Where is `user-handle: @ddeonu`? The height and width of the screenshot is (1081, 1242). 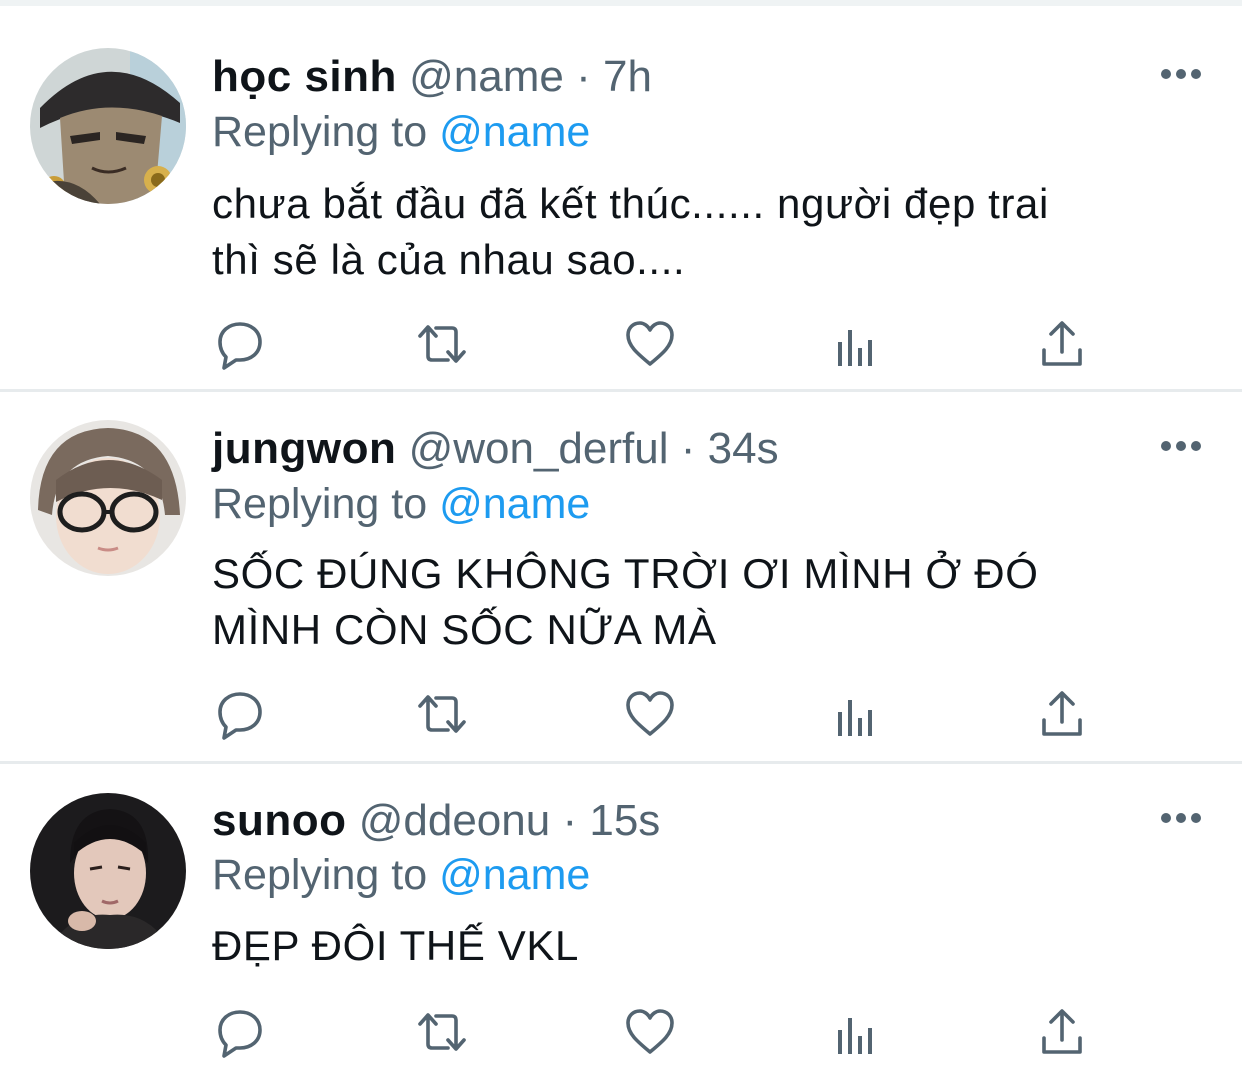
user-handle: @ddeonu is located at coordinates (455, 820).